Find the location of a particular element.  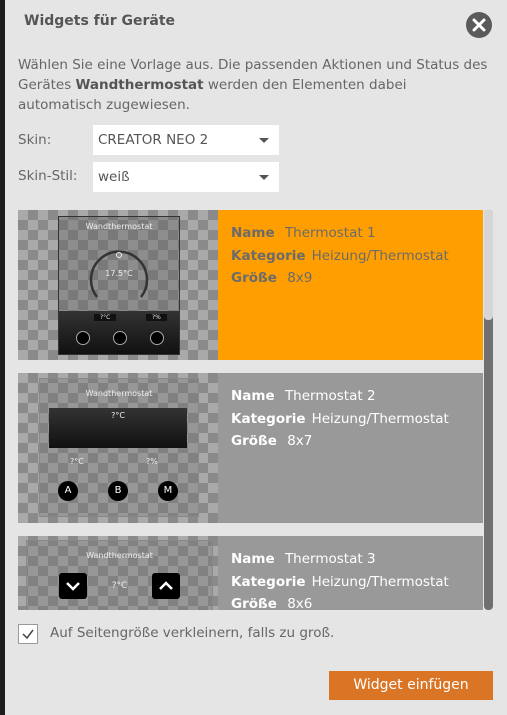

skin-style-label: Skin-Stil: is located at coordinates (48, 176).